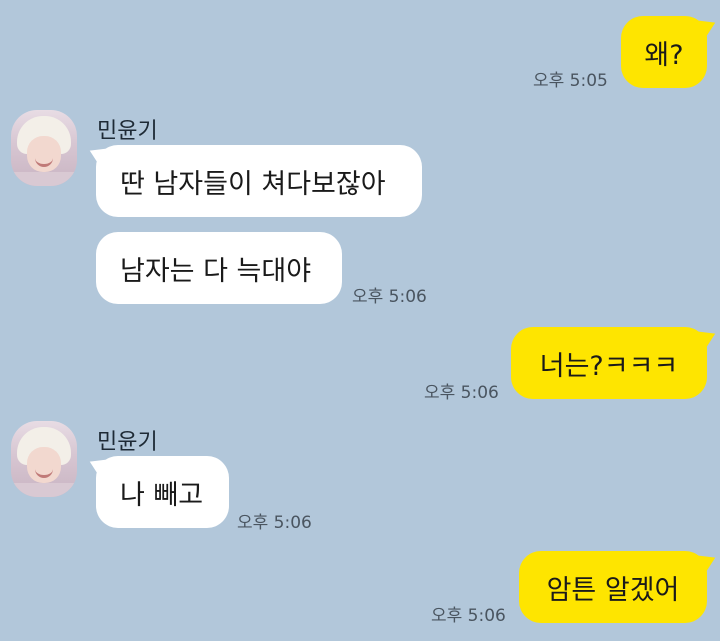 Image resolution: width=720 pixels, height=641 pixels. What do you see at coordinates (162, 495) in the screenshot?
I see `message-text: 나 빼고` at bounding box center [162, 495].